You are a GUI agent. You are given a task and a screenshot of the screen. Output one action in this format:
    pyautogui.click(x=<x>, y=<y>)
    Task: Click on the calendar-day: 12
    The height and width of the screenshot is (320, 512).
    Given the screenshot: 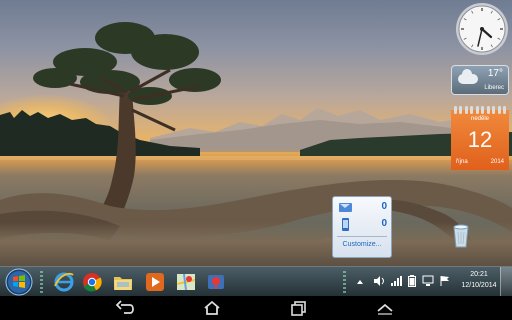 What is the action you would take?
    pyautogui.click(x=480, y=139)
    